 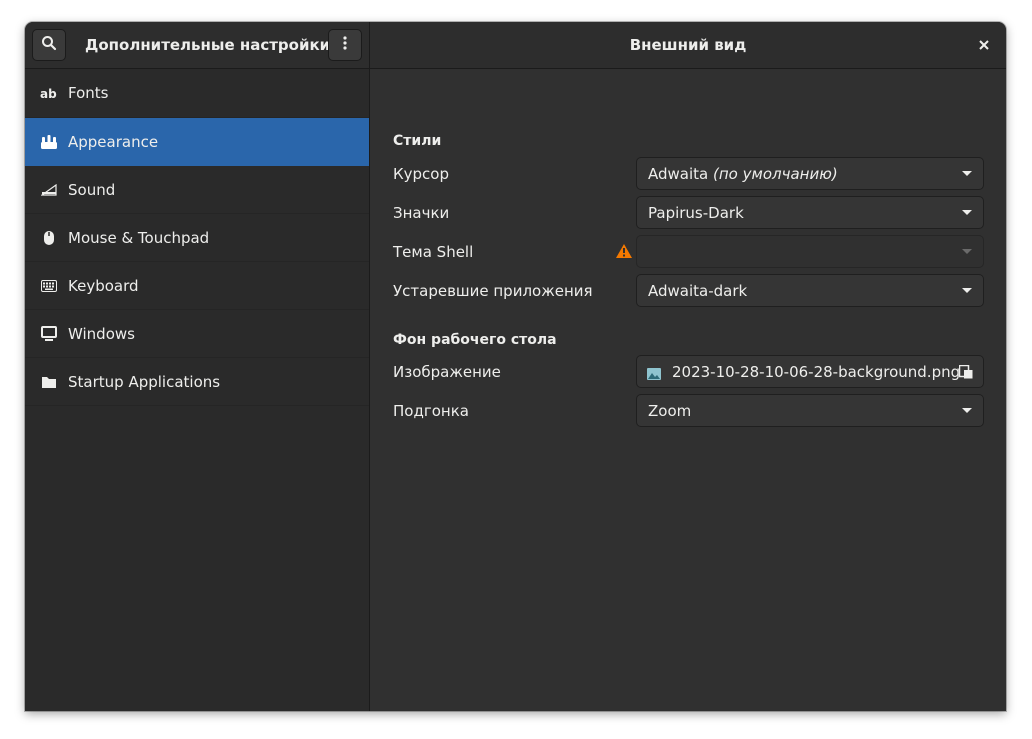 I want to click on folder-icon, so click(x=49, y=382).